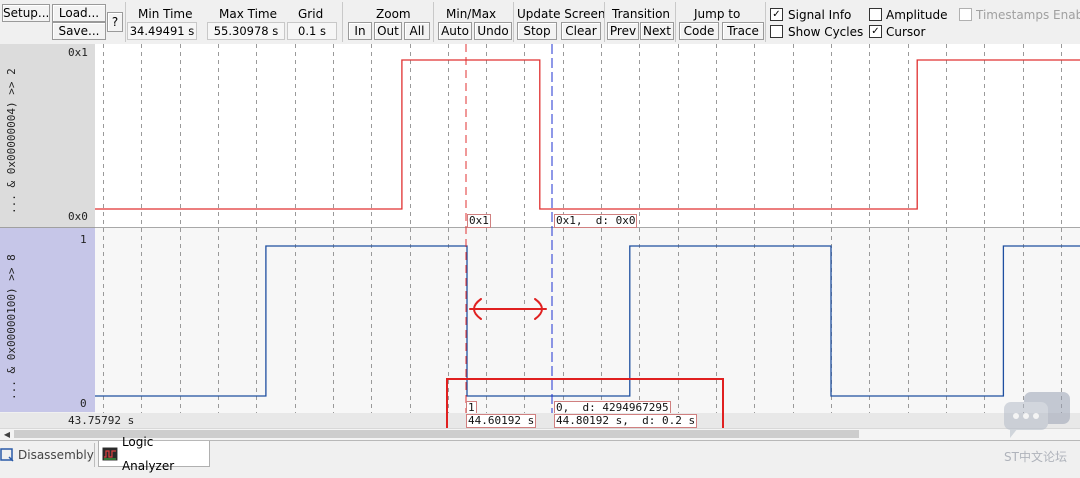 The image size is (1080, 478). Describe the element at coordinates (455, 31) in the screenshot. I see `auto-button: Auto` at that location.